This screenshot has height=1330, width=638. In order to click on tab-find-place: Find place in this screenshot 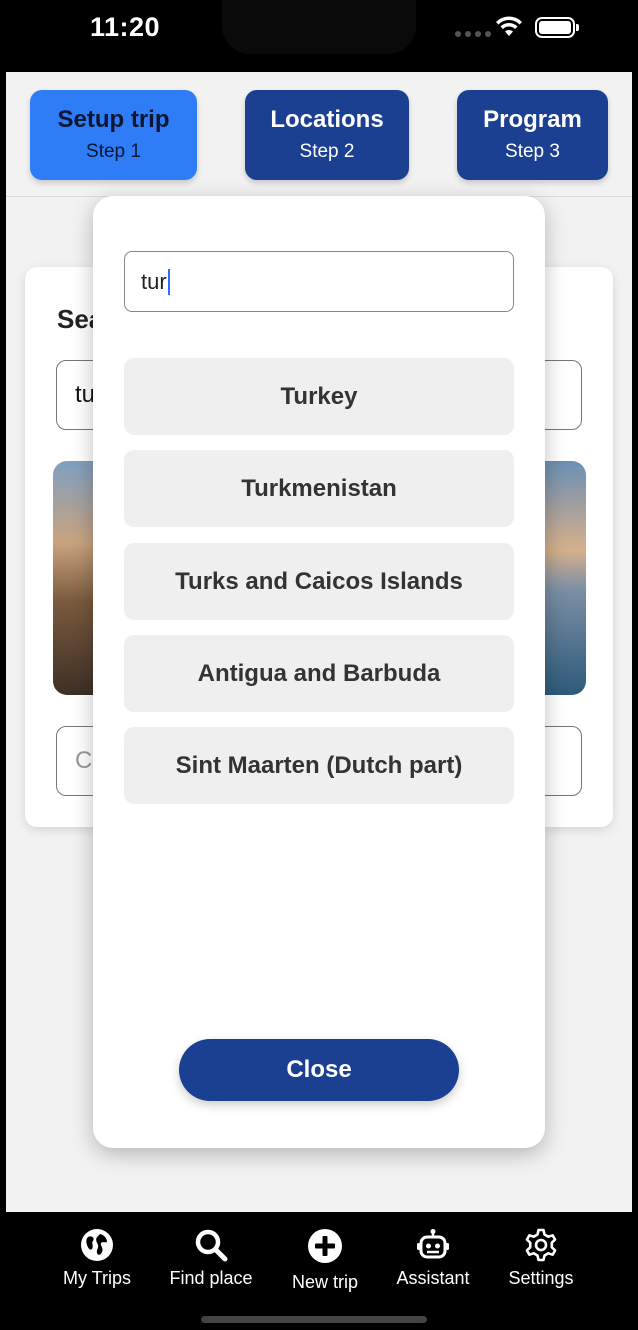, I will do `click(211, 1258)`.